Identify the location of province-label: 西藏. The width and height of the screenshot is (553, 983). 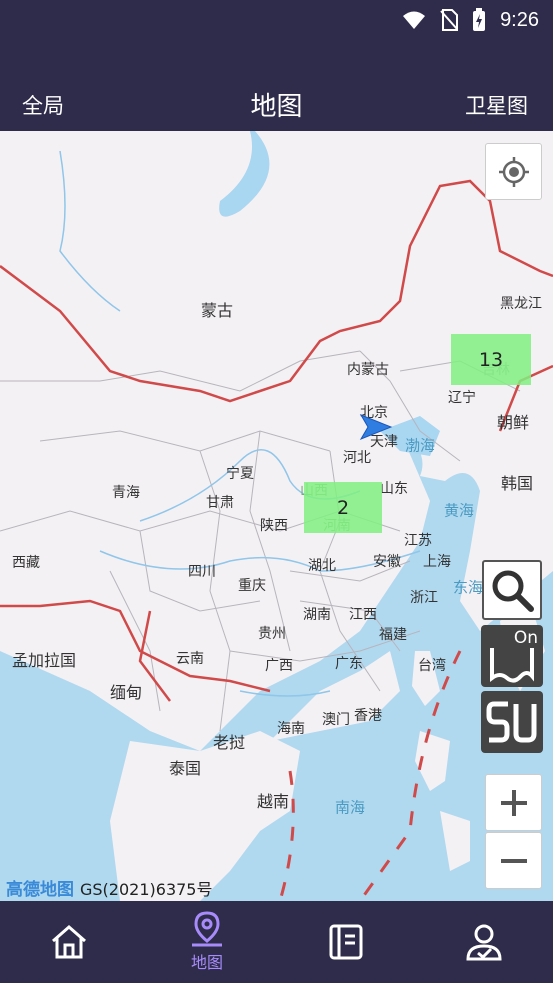
(26, 563).